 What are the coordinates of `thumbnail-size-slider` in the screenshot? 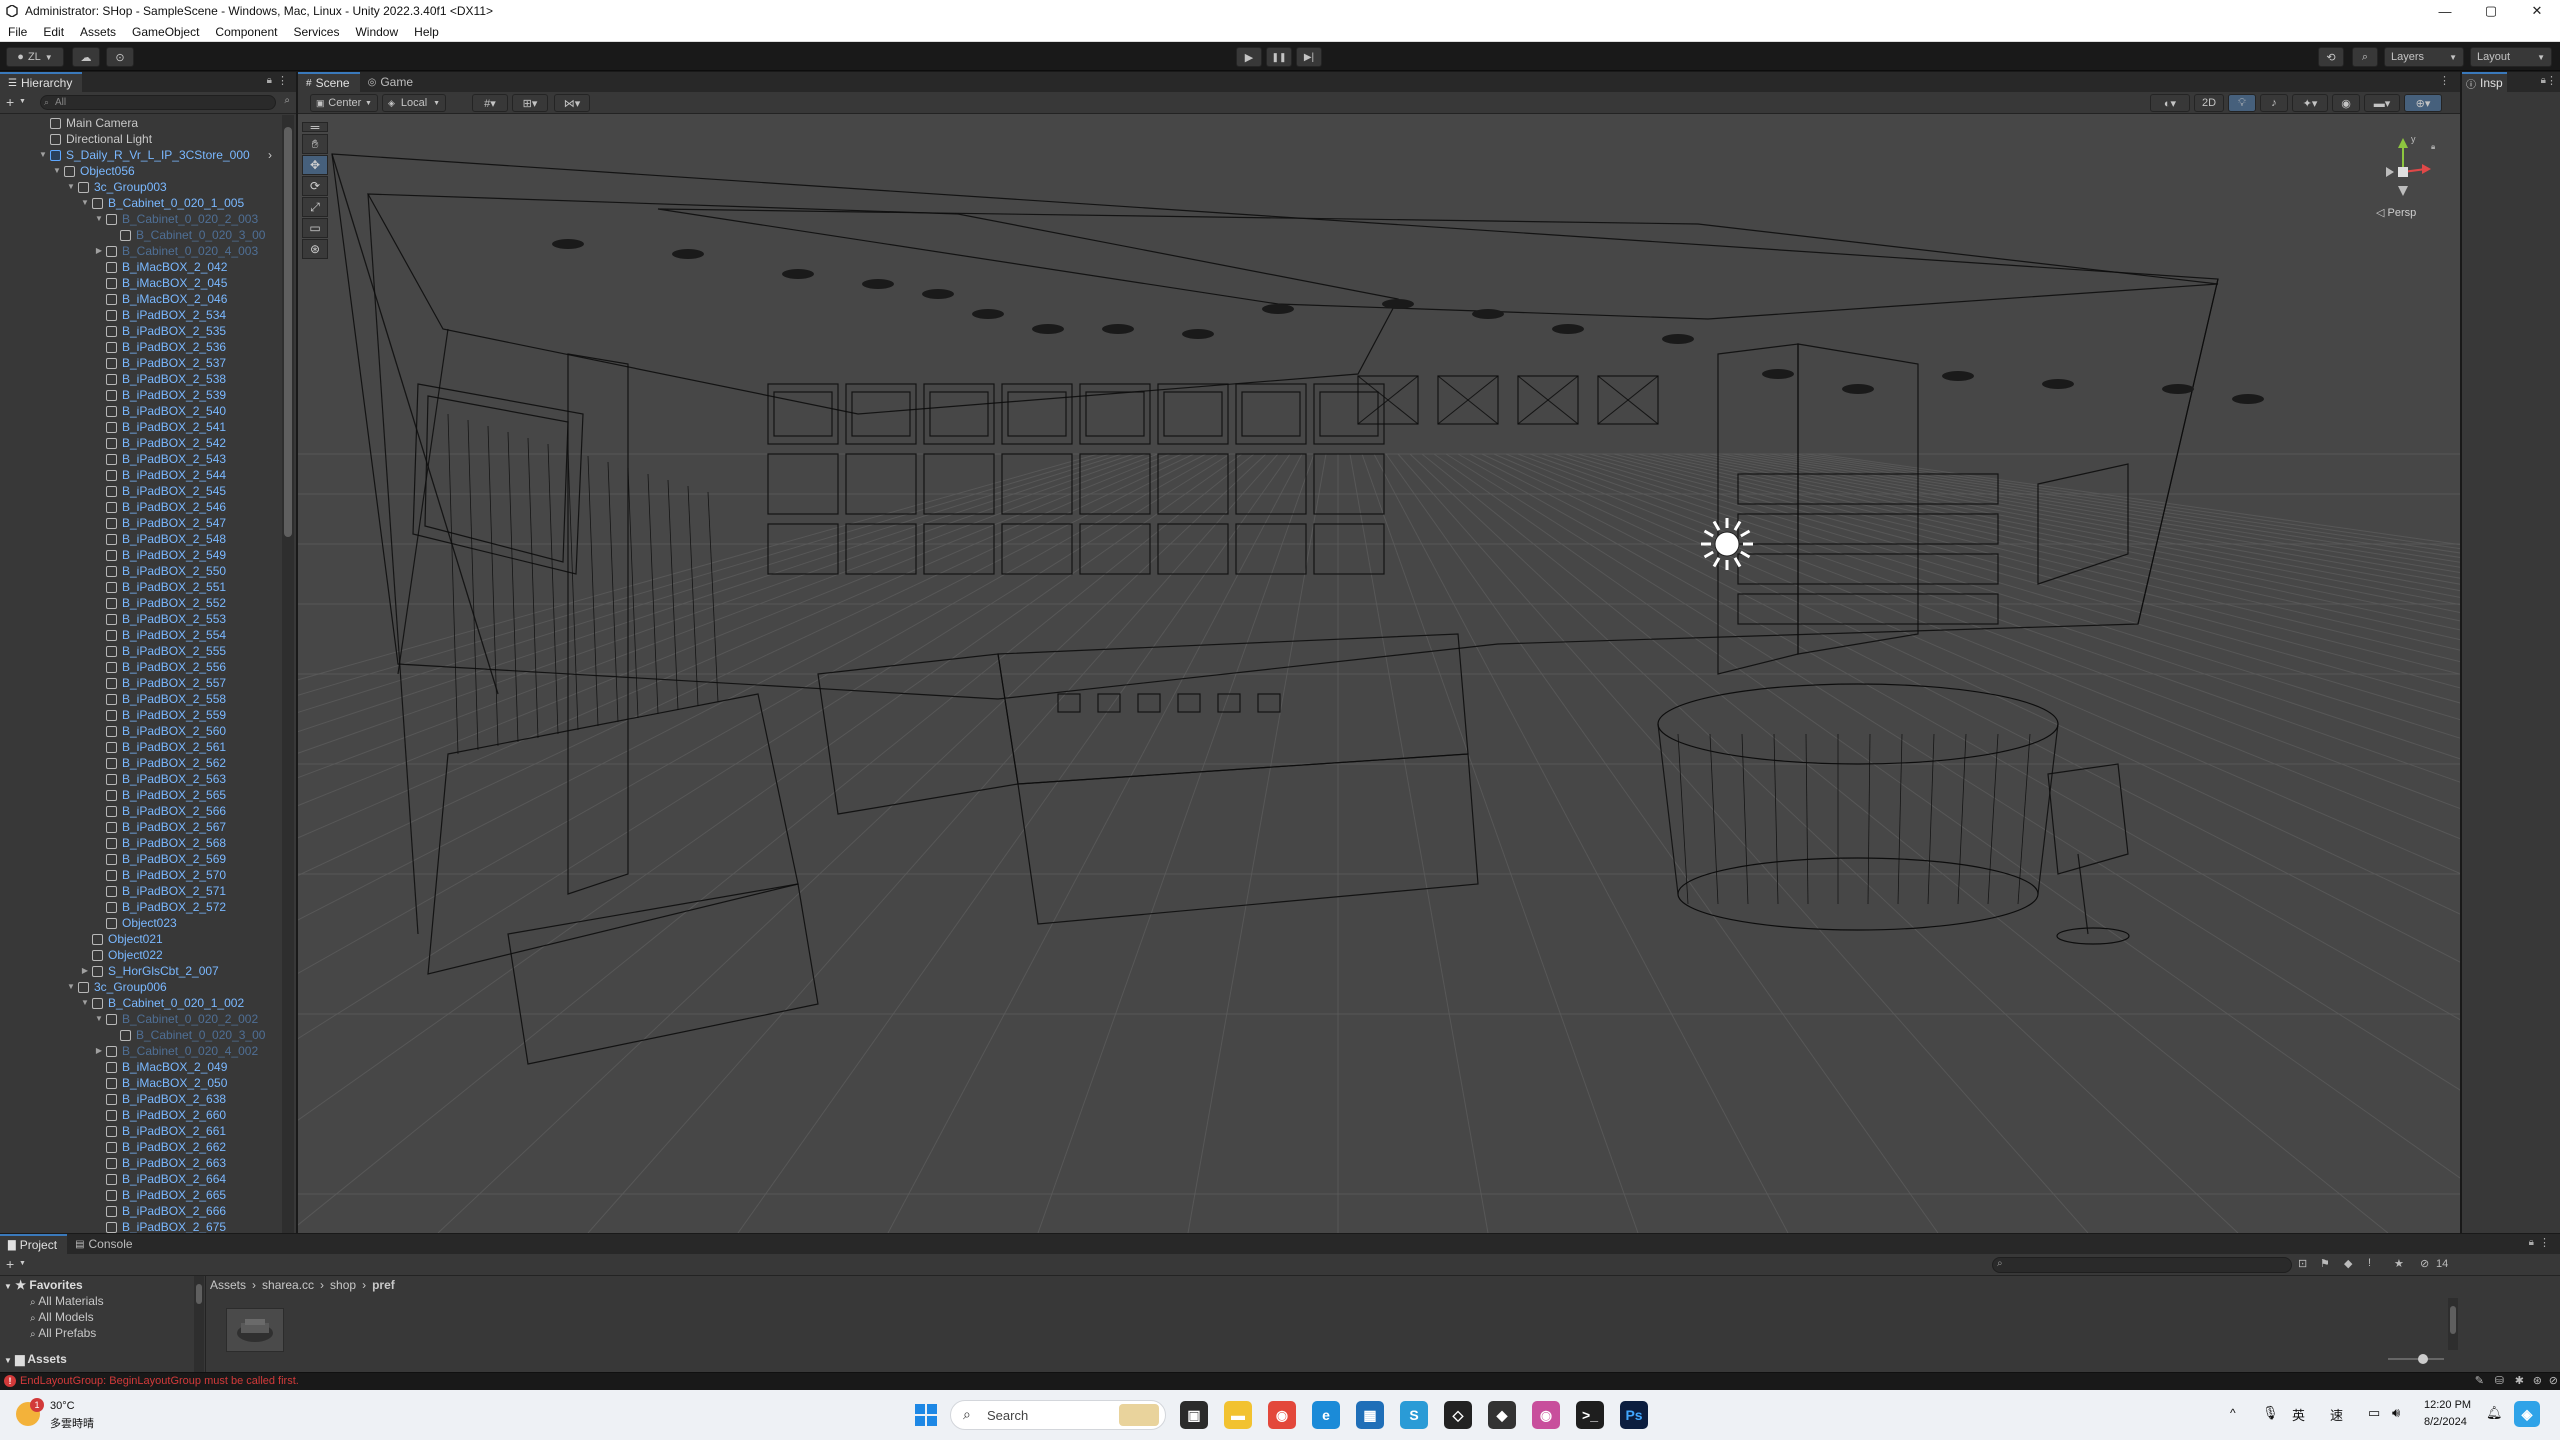 It's located at (2416, 1359).